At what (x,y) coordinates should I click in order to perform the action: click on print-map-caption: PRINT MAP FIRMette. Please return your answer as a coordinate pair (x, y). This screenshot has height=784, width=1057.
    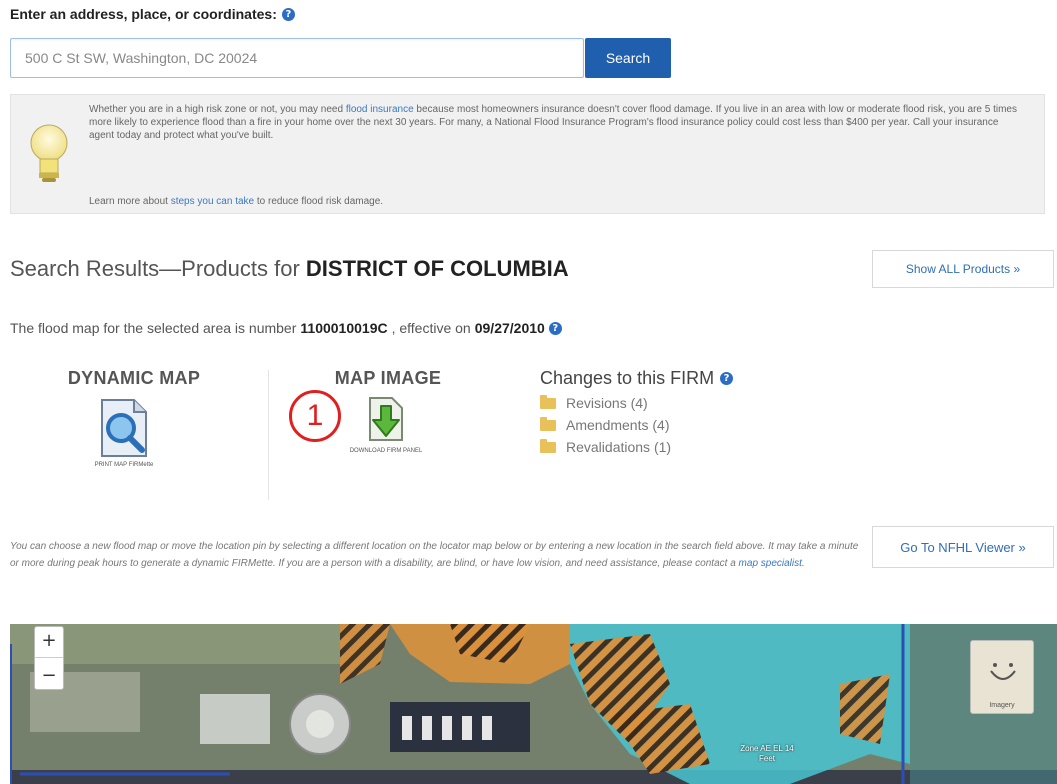
    Looking at the image, I should click on (124, 465).